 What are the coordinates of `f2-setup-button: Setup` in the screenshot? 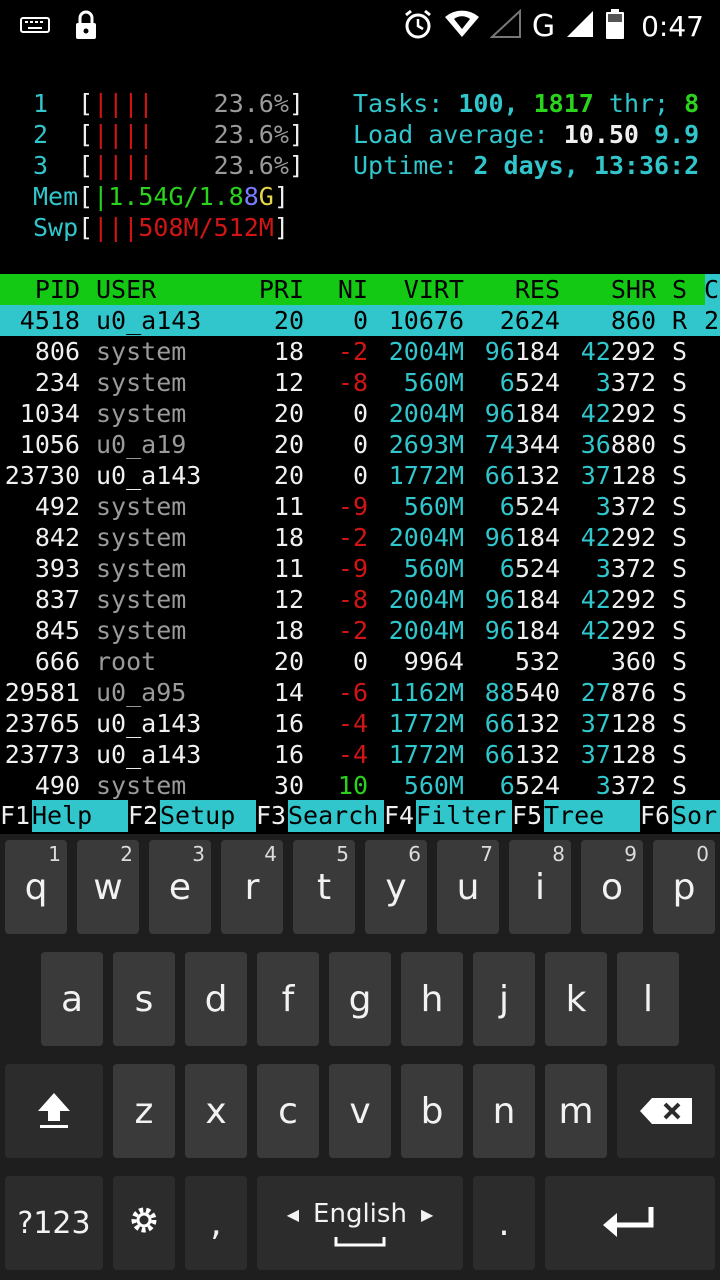 It's located at (208, 816).